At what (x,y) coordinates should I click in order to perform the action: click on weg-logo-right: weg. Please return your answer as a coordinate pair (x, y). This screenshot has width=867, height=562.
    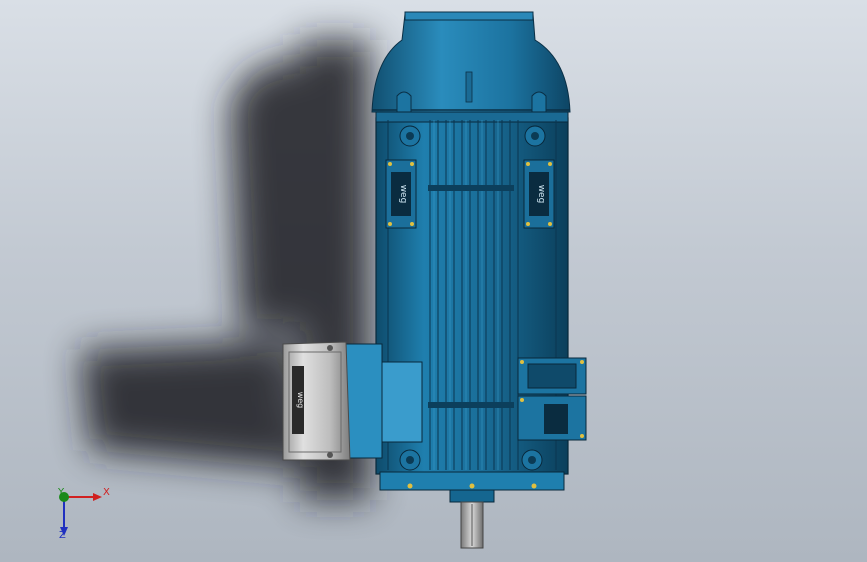
    Looking at the image, I should click on (541, 194).